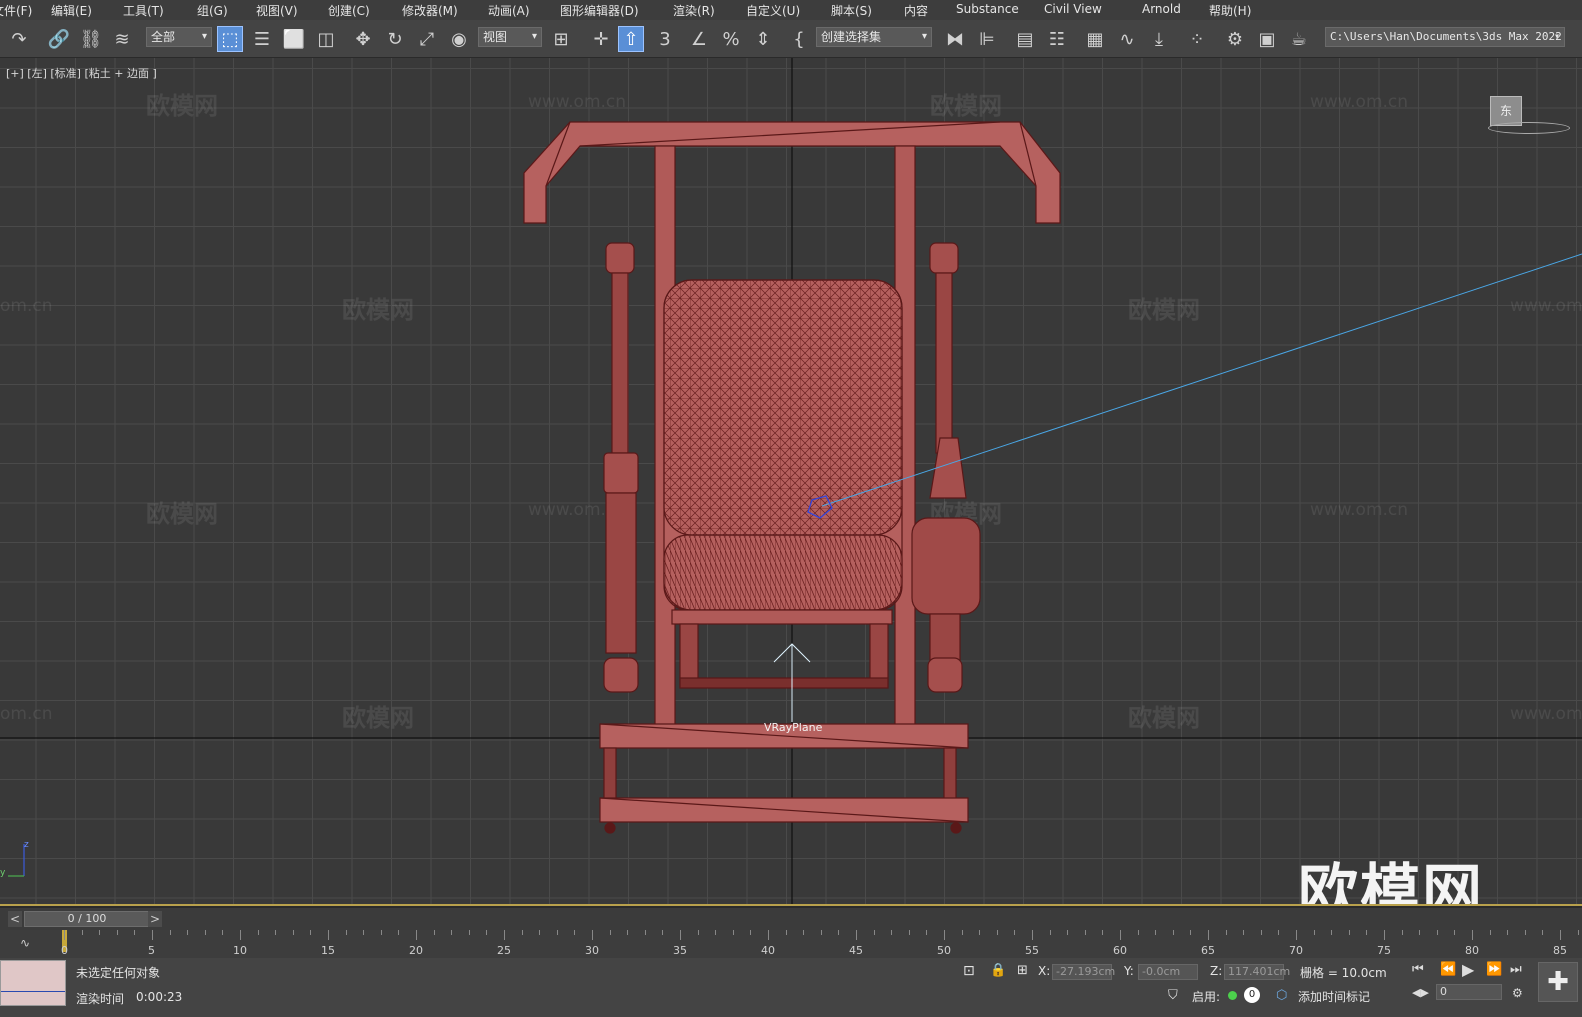 Image resolution: width=1582 pixels, height=1017 pixels. I want to click on axis-y-label: y, so click(3, 873).